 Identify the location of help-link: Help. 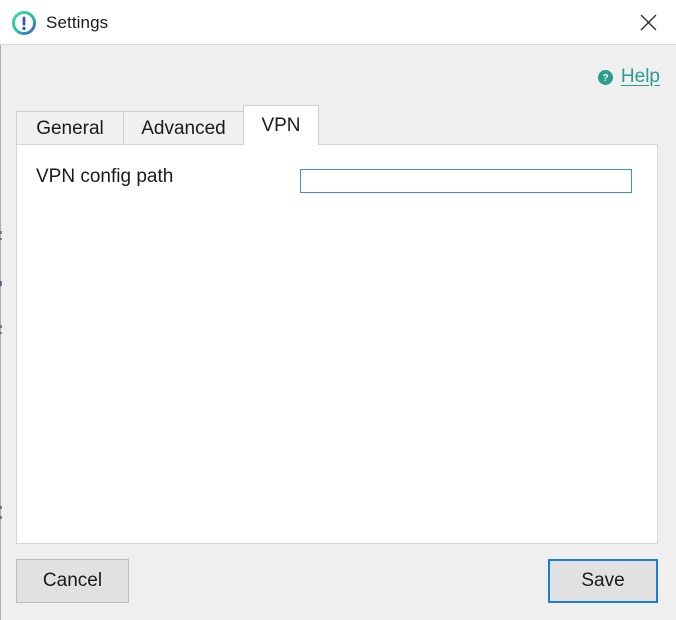
(640, 77).